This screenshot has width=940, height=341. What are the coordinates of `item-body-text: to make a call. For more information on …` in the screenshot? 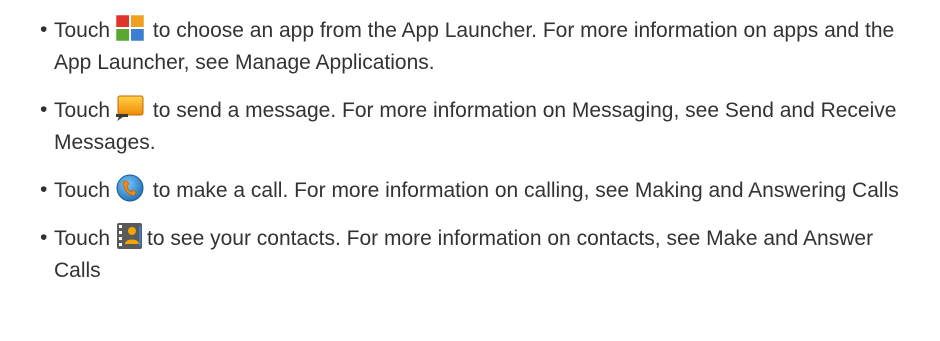 It's located at (523, 190).